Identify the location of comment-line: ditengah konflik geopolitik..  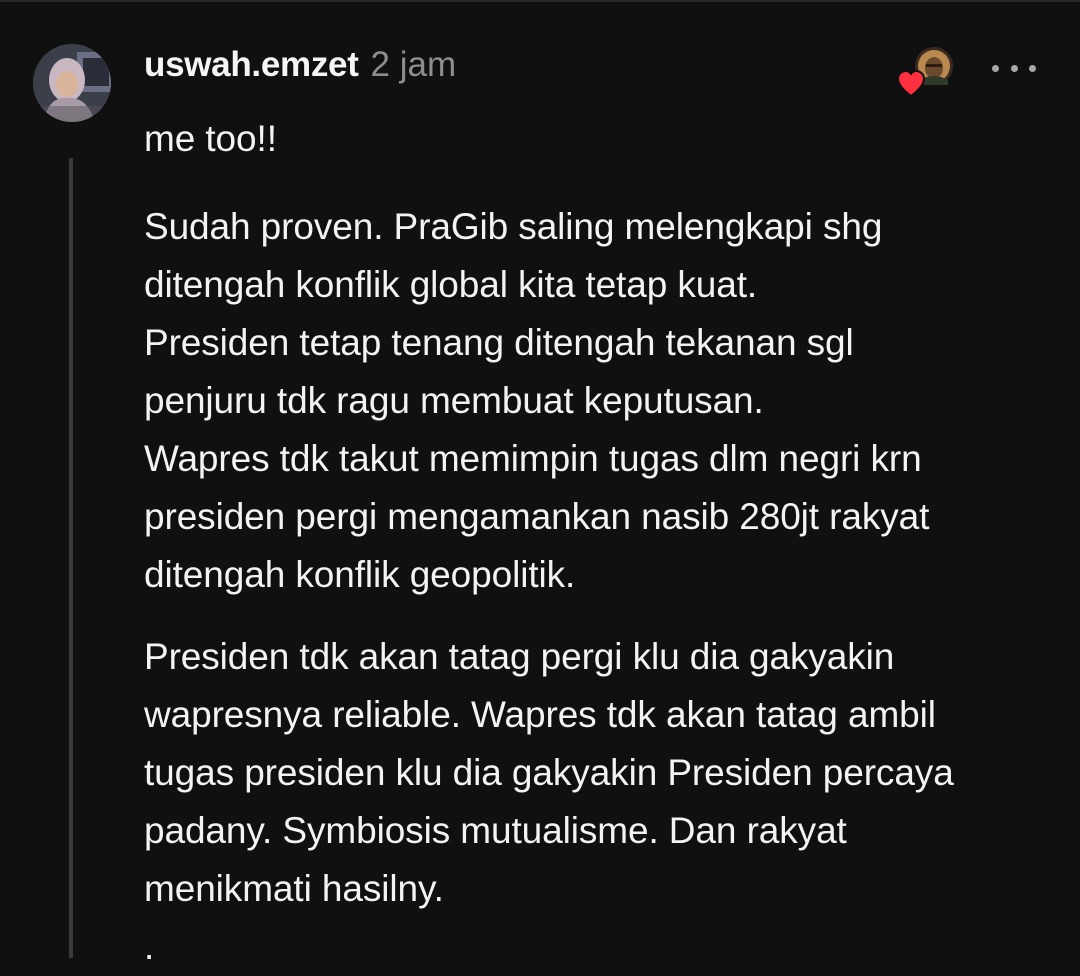
(360, 574).